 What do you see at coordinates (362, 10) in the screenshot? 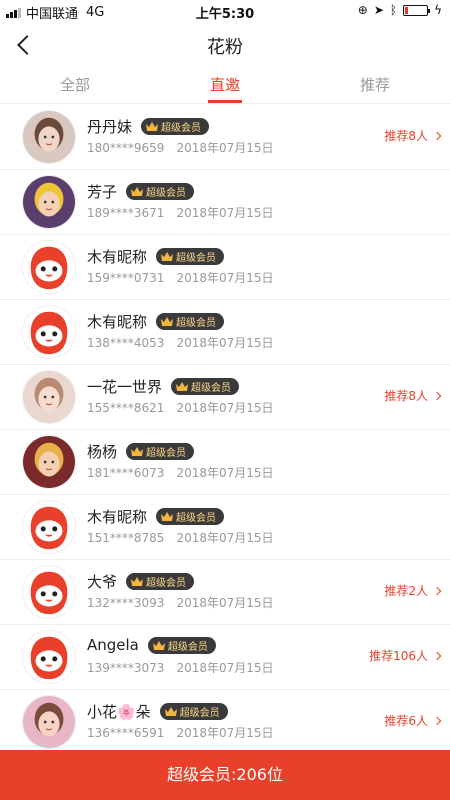
I see `orientation-lock-icon: ⊕` at bounding box center [362, 10].